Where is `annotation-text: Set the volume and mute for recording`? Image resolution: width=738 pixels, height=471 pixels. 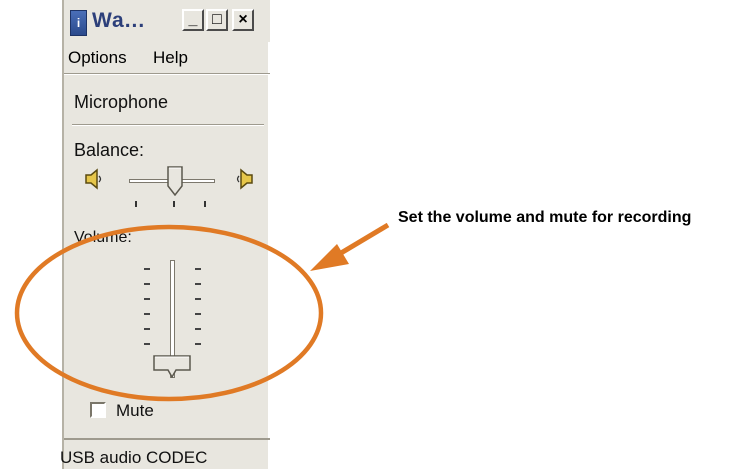 annotation-text: Set the volume and mute for recording is located at coordinates (545, 217).